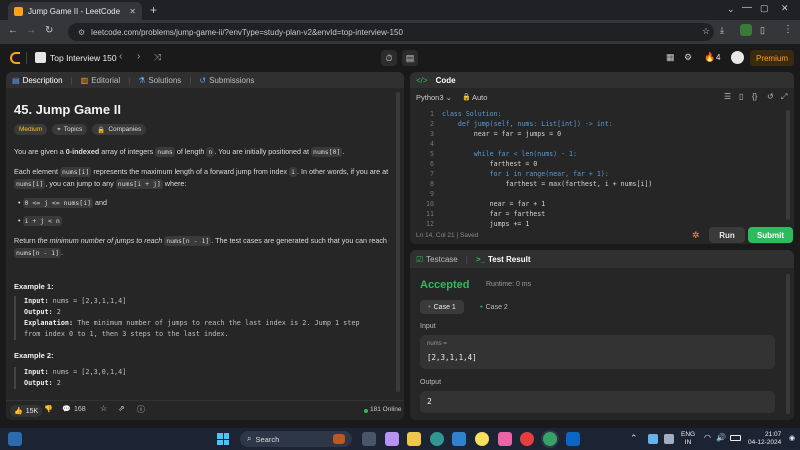 This screenshot has height=450, width=800. What do you see at coordinates (119, 129) in the screenshot?
I see `companies-button: 🔒 Companies` at bounding box center [119, 129].